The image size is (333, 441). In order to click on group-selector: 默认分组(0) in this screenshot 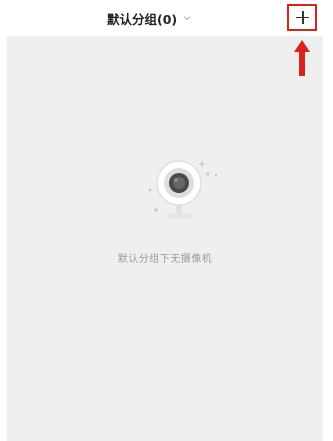, I will do `click(149, 18)`.